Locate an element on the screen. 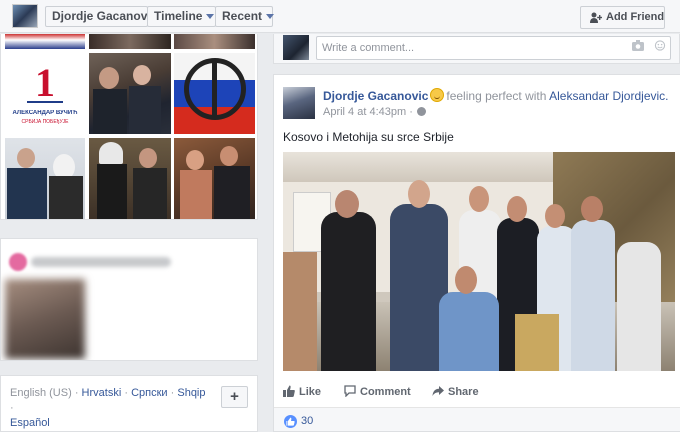 The width and height of the screenshot is (680, 432). recent-label: Recent is located at coordinates (242, 16).